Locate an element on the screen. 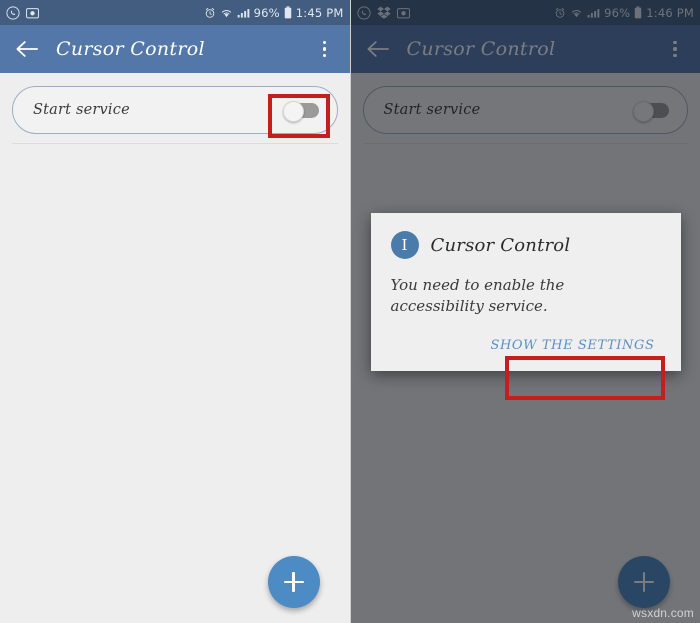 This screenshot has height=623, width=700. dialog-header: I Cursor Control is located at coordinates (525, 245).